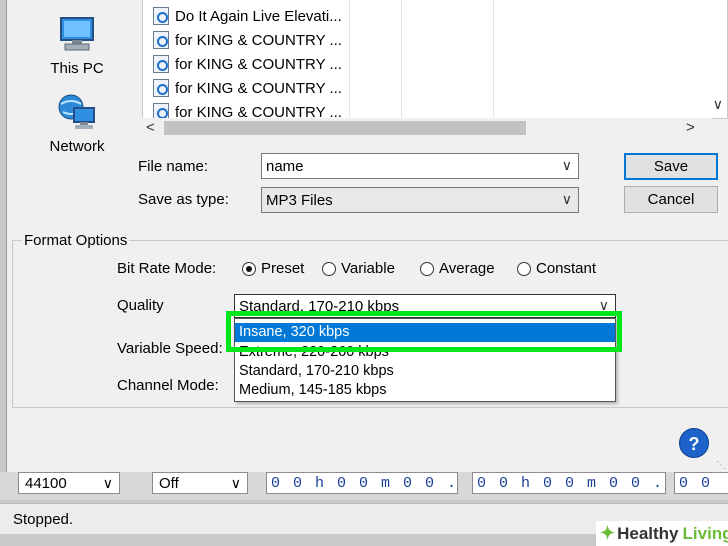 The image size is (728, 546). I want to click on channel-mode-label: Channel Mode:, so click(168, 385).